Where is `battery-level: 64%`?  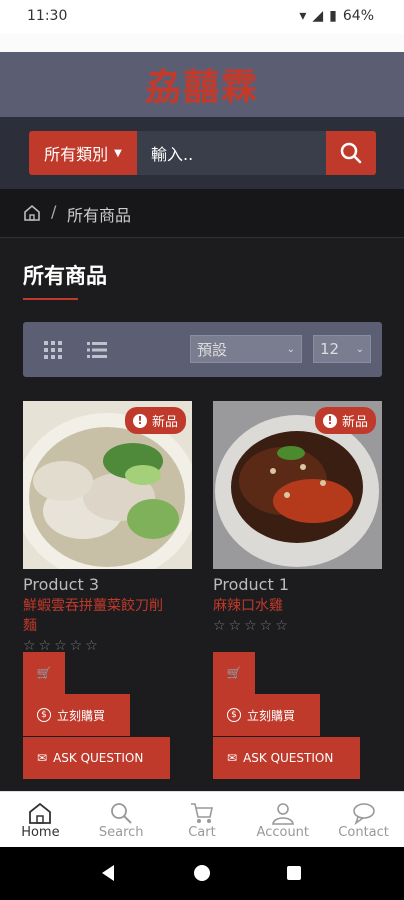
battery-level: 64% is located at coordinates (358, 16).